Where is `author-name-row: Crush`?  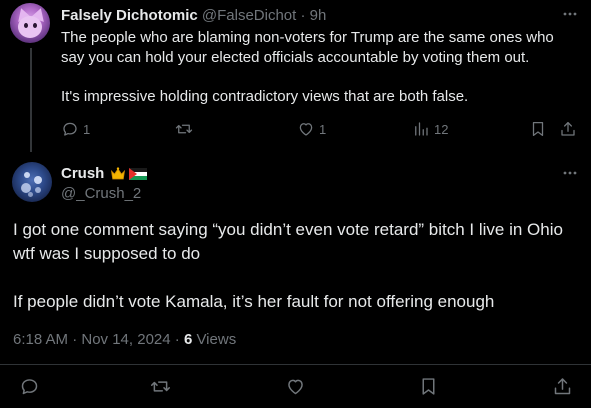 author-name-row: Crush is located at coordinates (104, 173).